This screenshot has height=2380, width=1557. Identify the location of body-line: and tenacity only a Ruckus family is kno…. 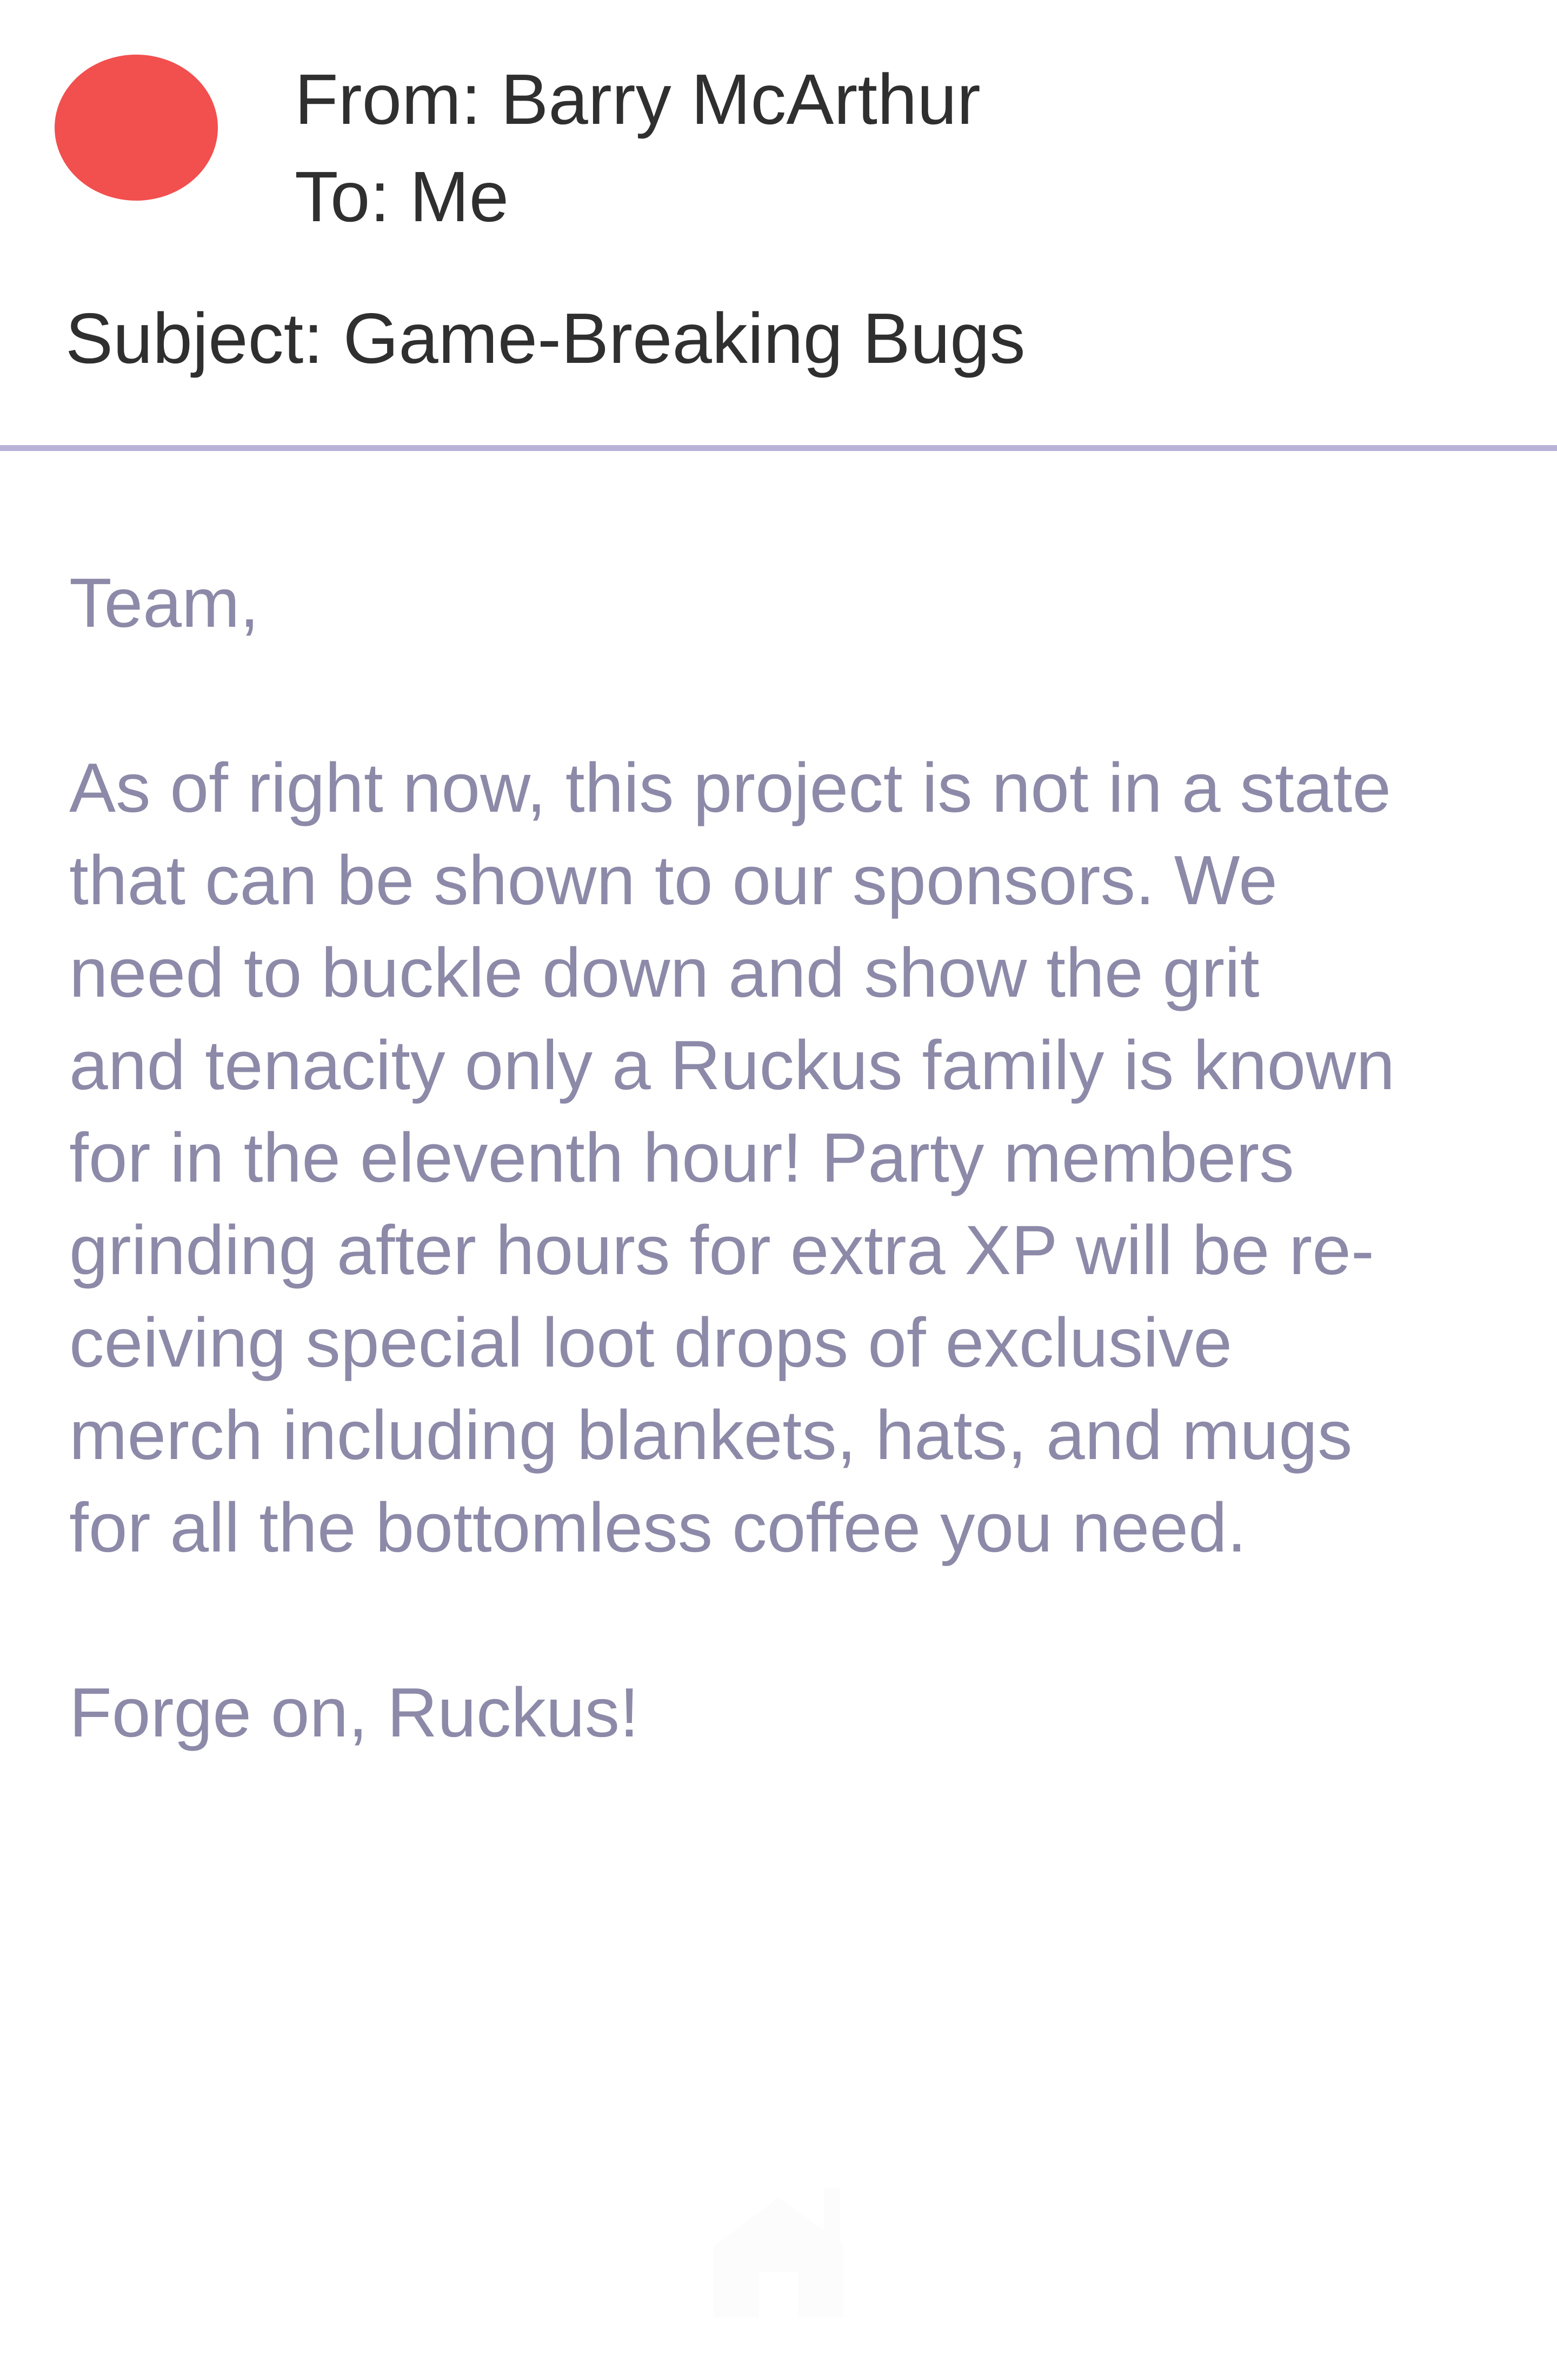
(732, 1065).